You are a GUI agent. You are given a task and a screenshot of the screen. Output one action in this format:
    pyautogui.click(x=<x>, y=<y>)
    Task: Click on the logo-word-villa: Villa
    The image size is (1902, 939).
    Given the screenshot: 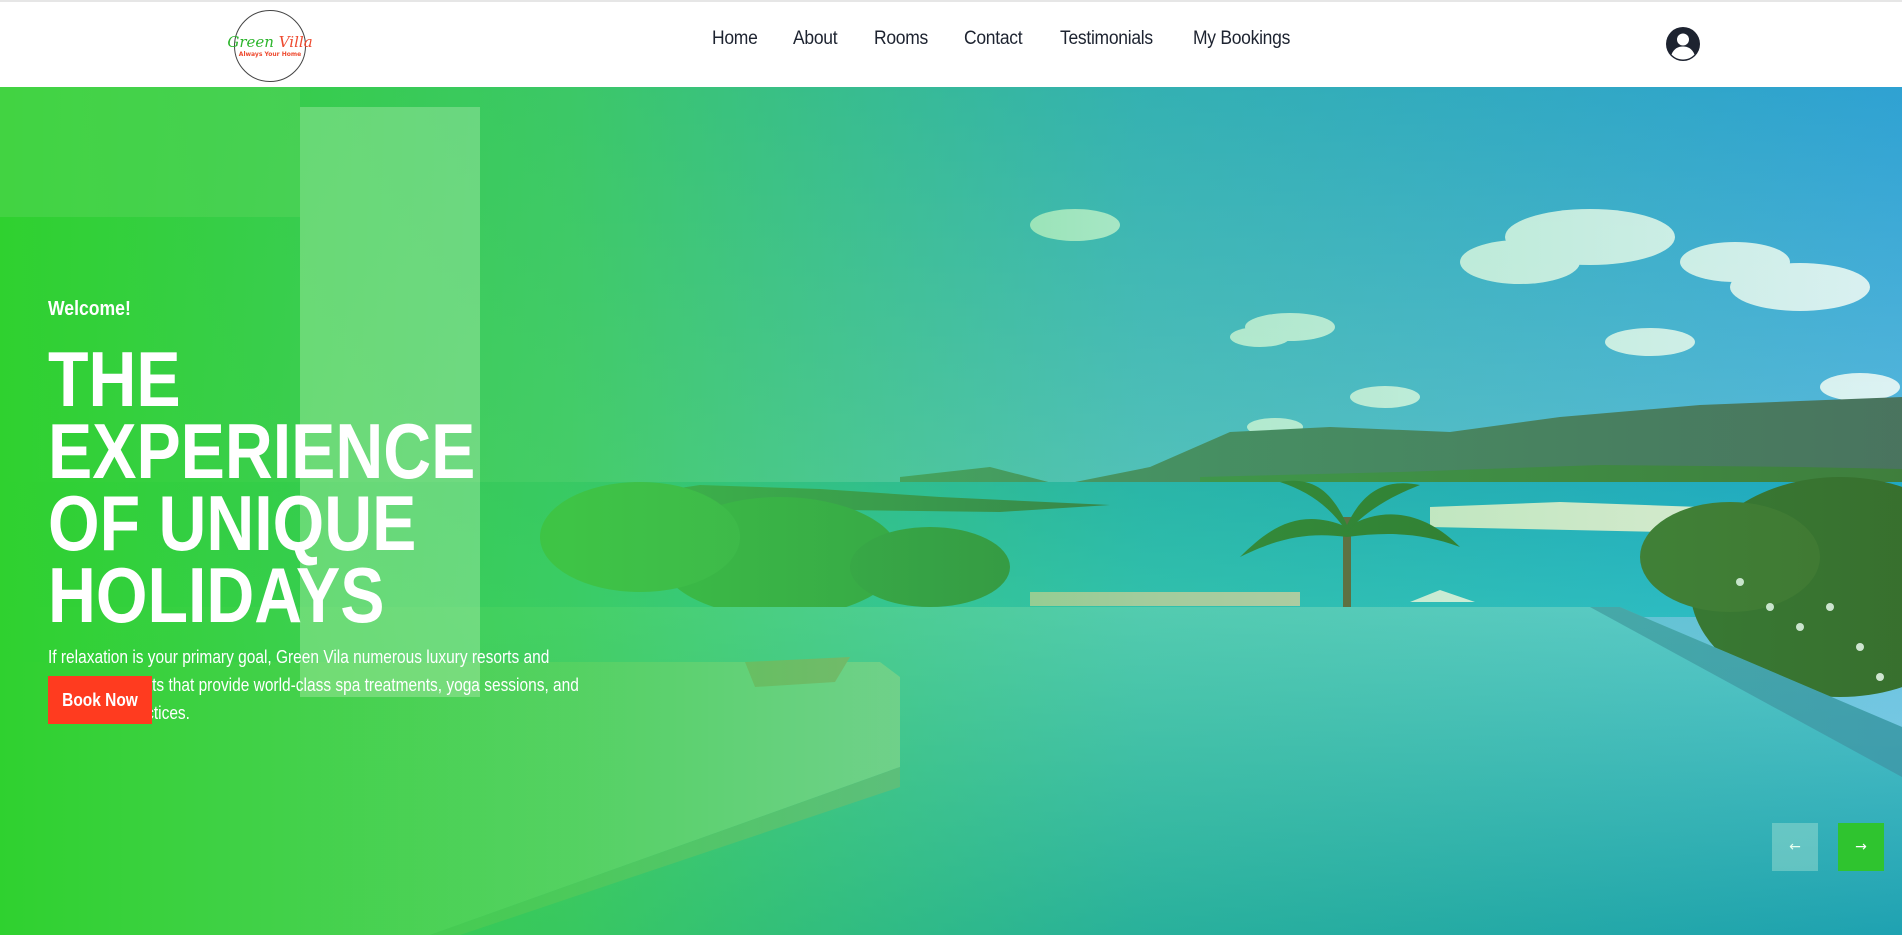 What is the action you would take?
    pyautogui.click(x=295, y=42)
    